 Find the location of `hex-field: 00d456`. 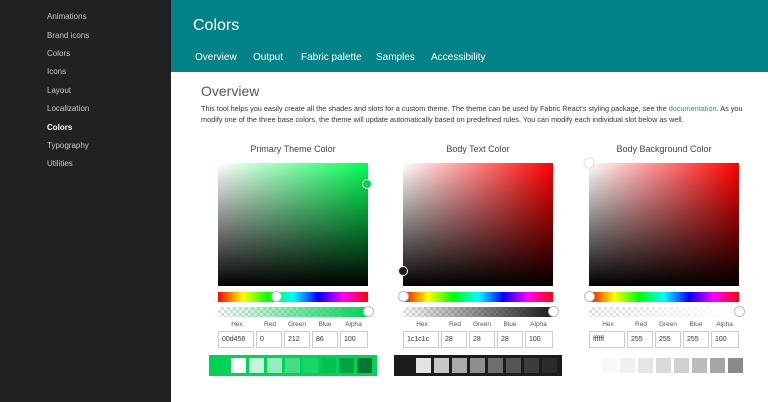

hex-field: 00d456 is located at coordinates (236, 339).